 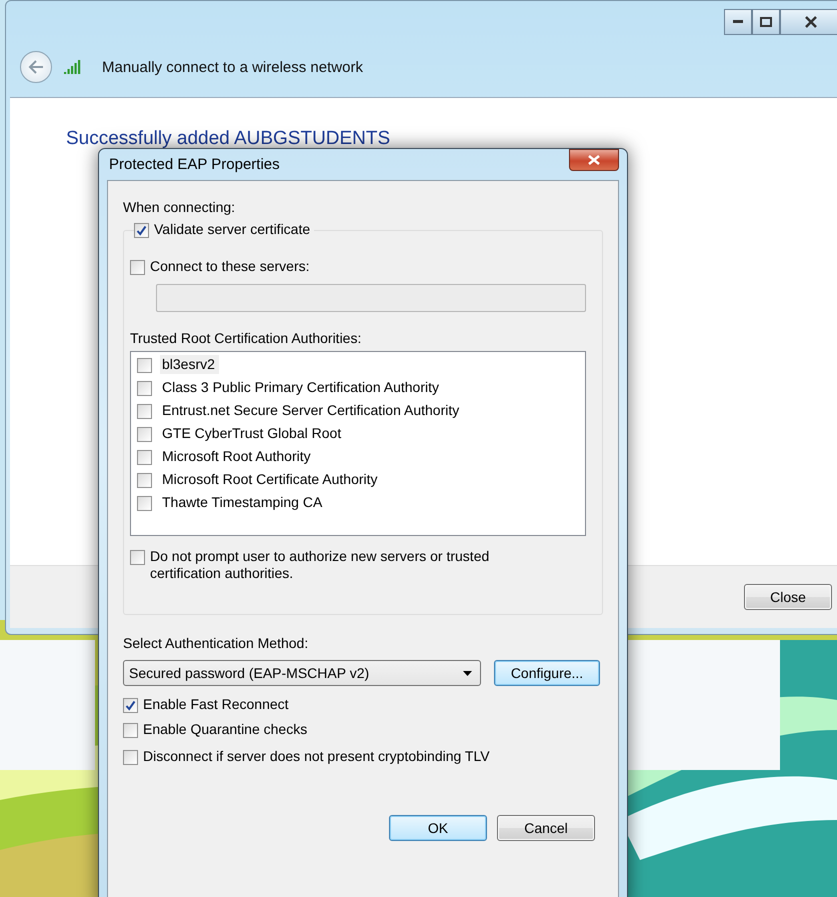 I want to click on section-label: When connecting:, so click(x=179, y=207).